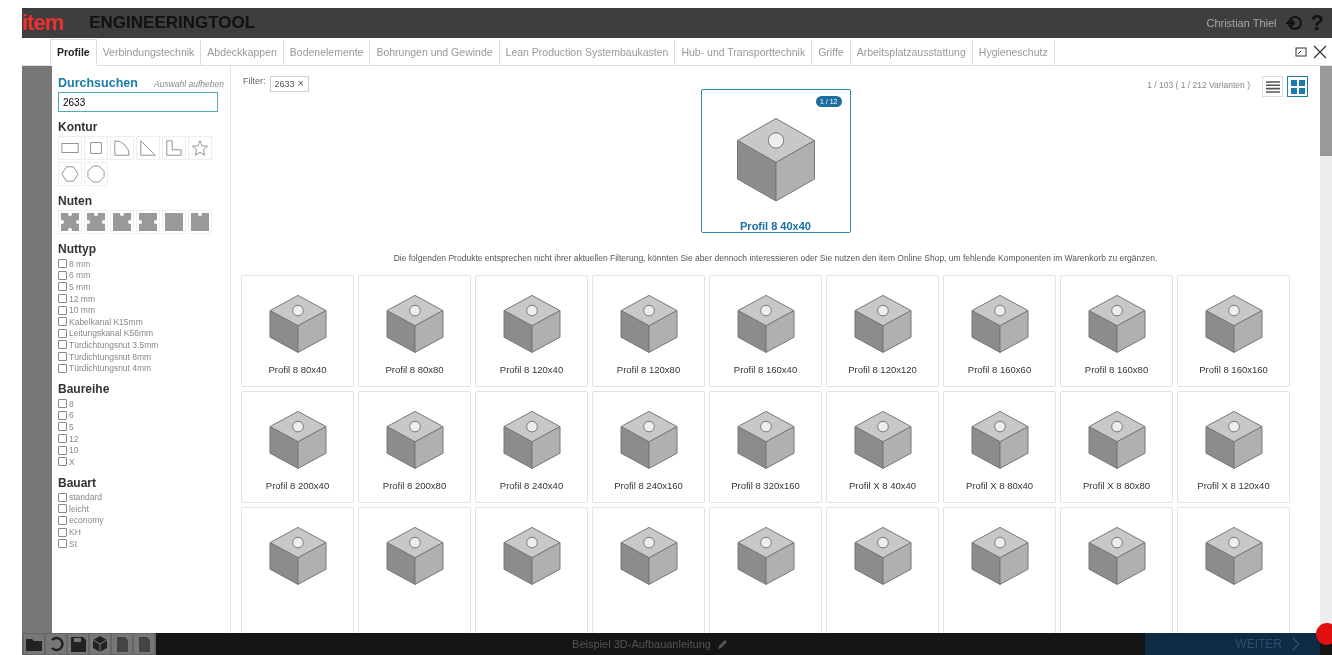 Image resolution: width=1332 pixels, height=655 pixels. What do you see at coordinates (1297, 86) in the screenshot?
I see `grid-view-button` at bounding box center [1297, 86].